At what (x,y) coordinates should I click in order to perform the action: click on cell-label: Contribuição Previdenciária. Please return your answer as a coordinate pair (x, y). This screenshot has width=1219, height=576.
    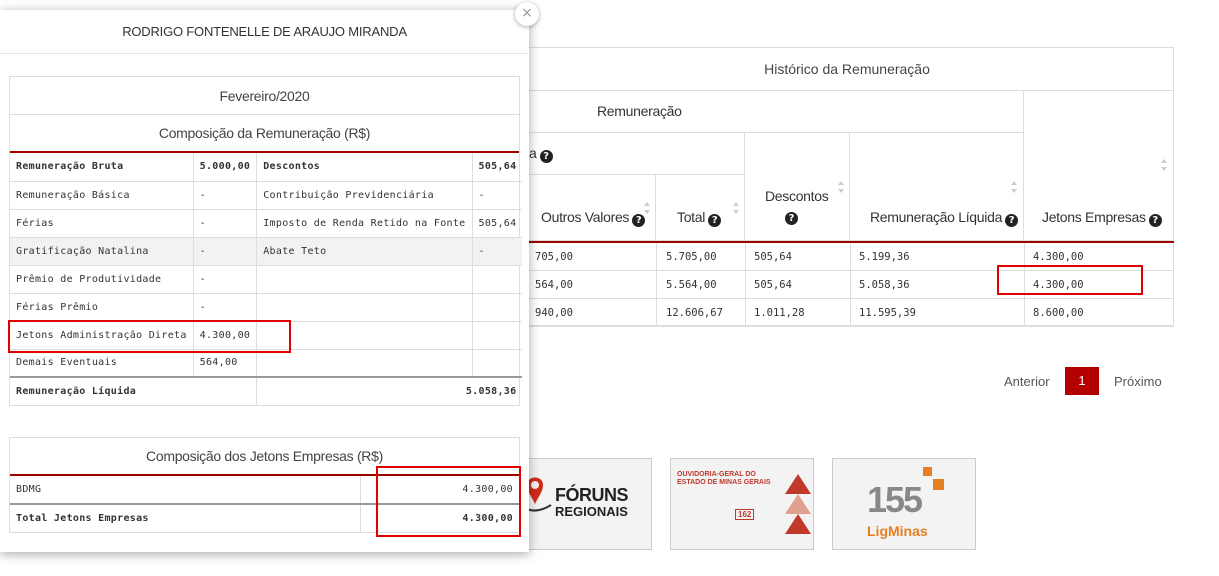
    Looking at the image, I should click on (364, 195).